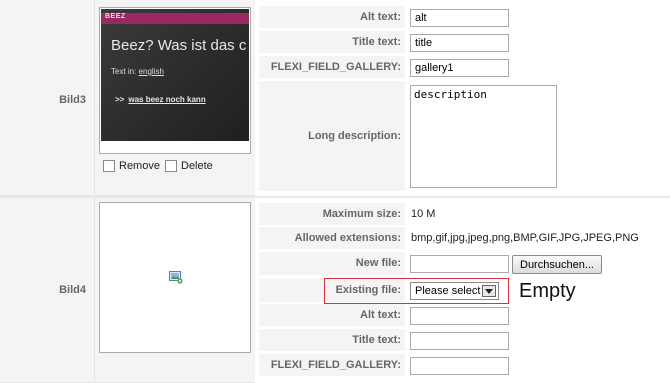  I want to click on gallery-label-bild4: FLEXI_FIELD_GALLERY:, so click(332, 365).